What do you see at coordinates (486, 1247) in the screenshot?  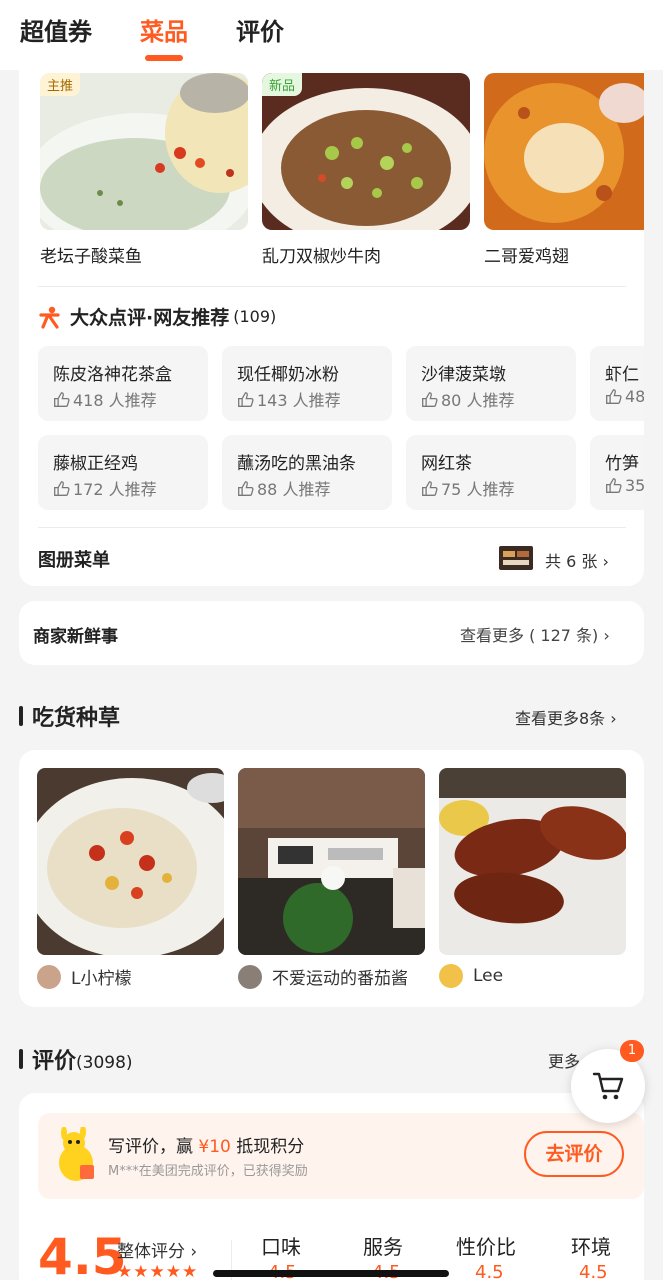 I see `rating-category-value: 性价比` at bounding box center [486, 1247].